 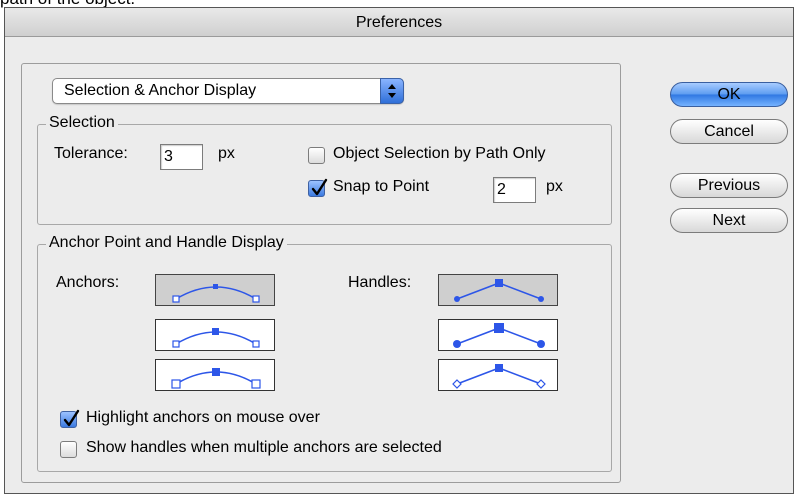 What do you see at coordinates (216, 378) in the screenshot?
I see `anchor-style-3-icon` at bounding box center [216, 378].